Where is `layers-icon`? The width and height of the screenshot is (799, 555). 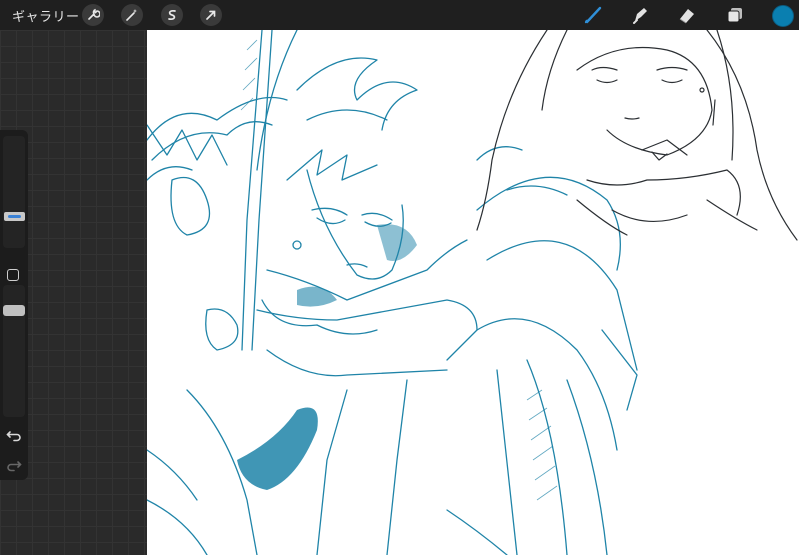
layers-icon is located at coordinates (734, 15).